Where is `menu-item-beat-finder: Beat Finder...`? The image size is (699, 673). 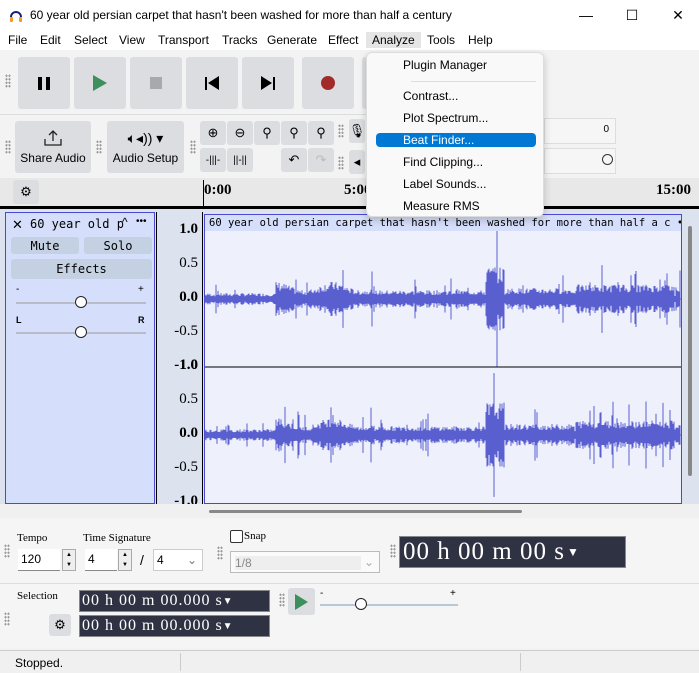
menu-item-beat-finder: Beat Finder... is located at coordinates (456, 140).